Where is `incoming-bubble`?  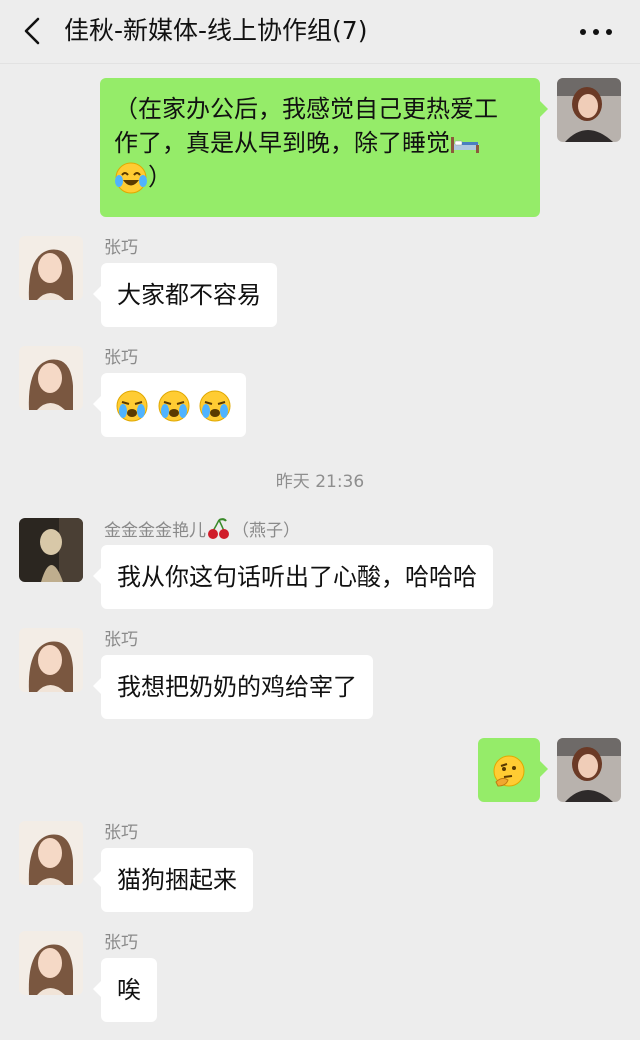
incoming-bubble is located at coordinates (169, 405).